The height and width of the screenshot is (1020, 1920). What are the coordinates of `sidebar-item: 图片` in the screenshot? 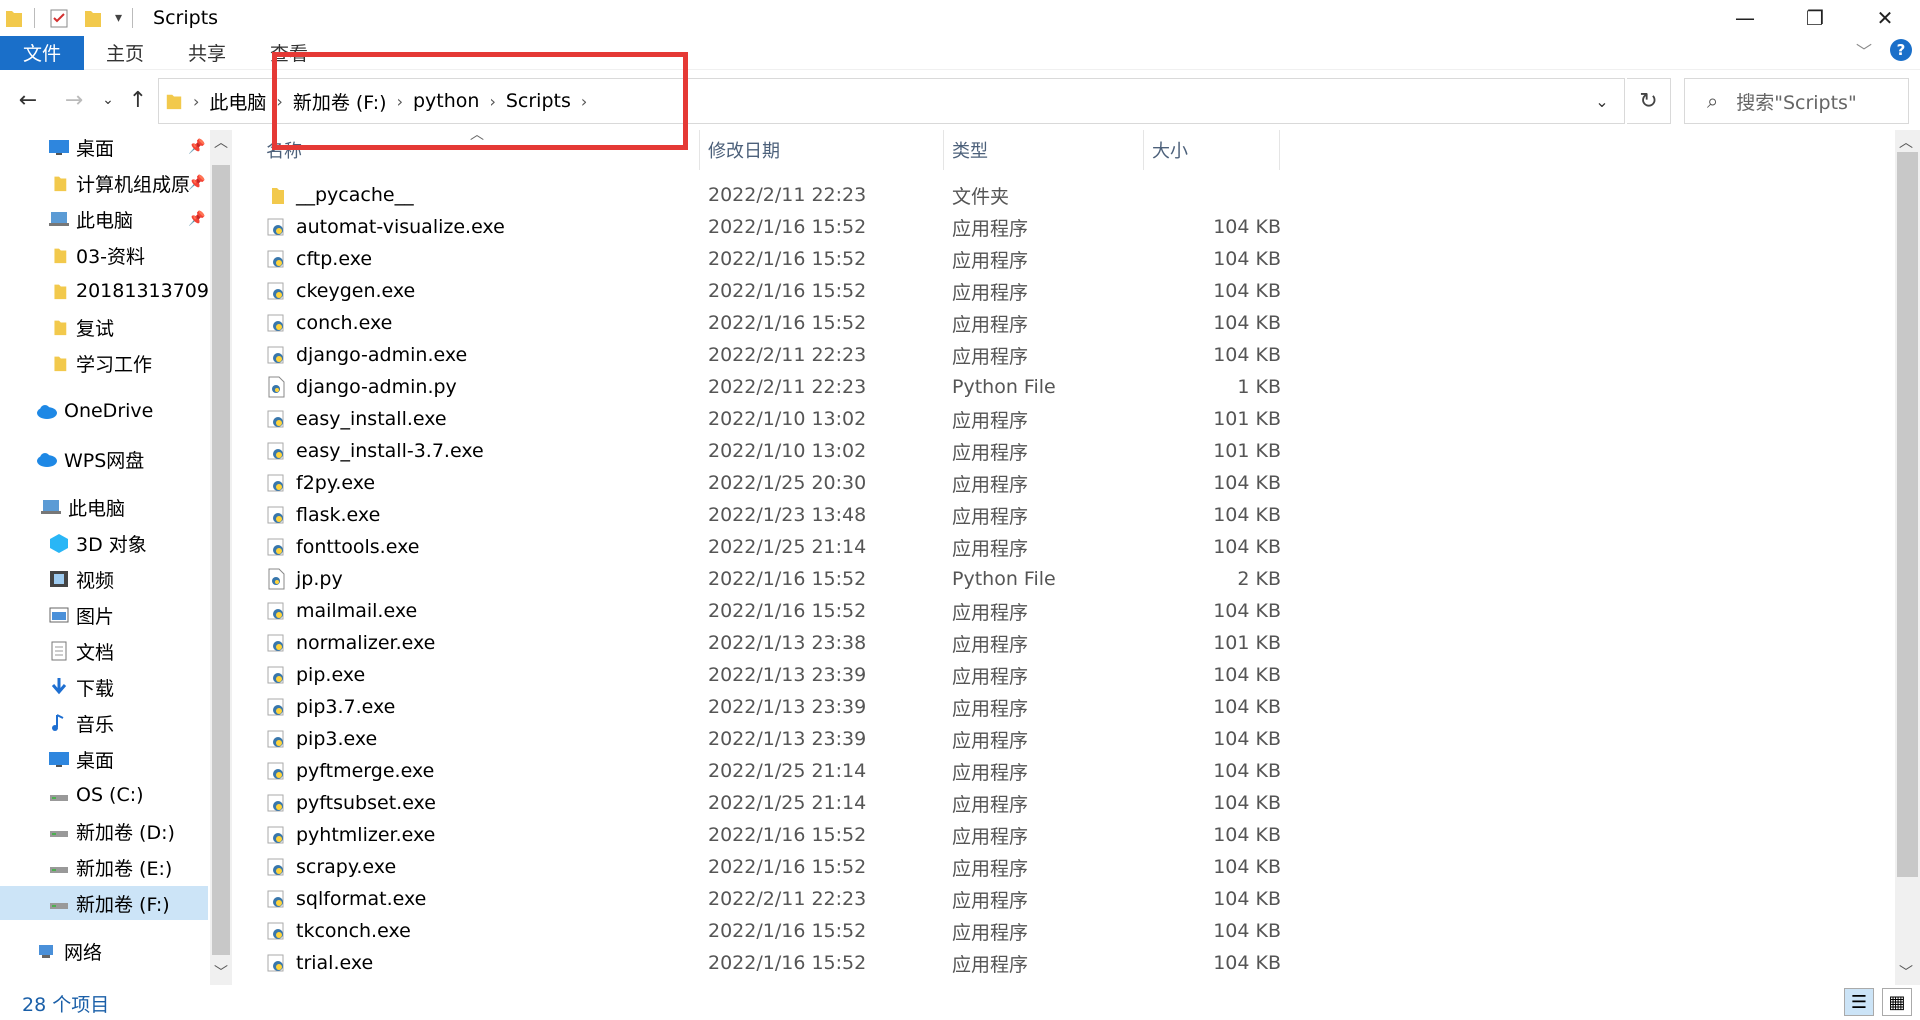 It's located at (105, 615).